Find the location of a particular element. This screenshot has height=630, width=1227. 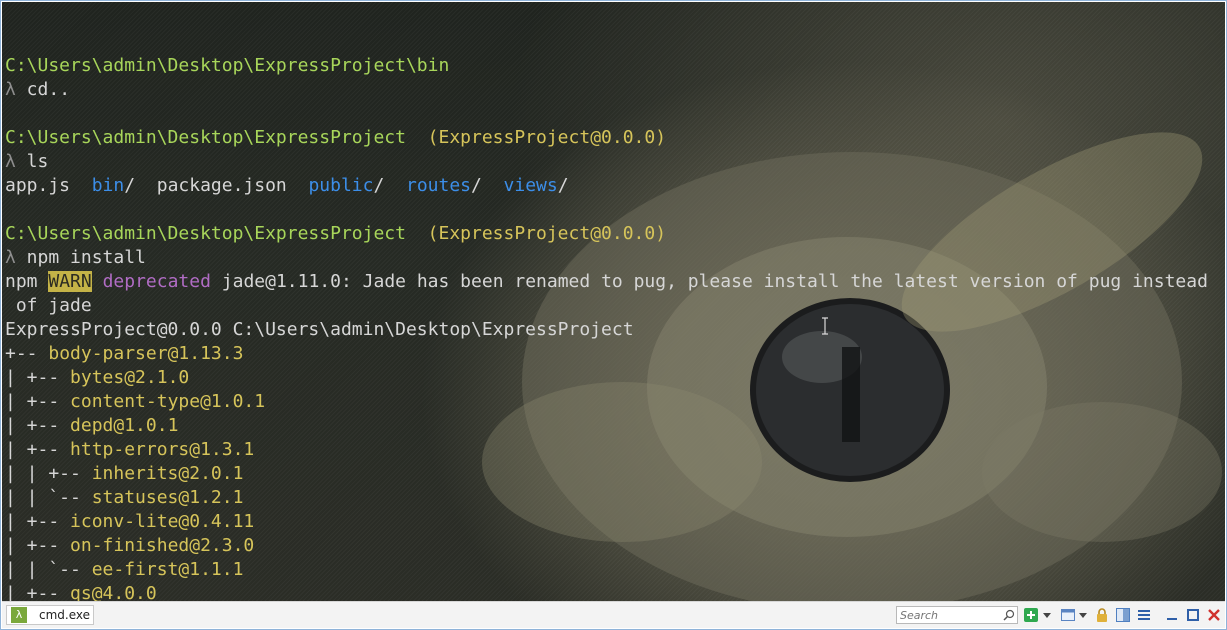

lambda-icon: λ is located at coordinates (19, 615).